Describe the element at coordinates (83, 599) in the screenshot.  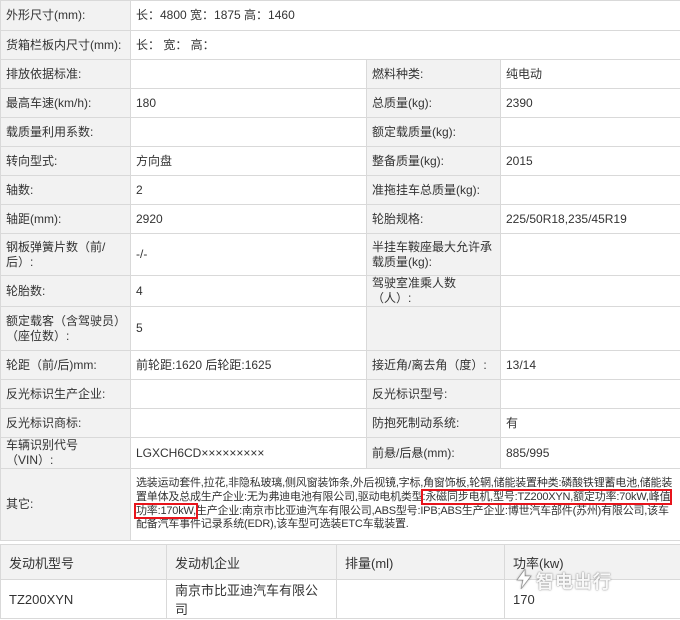
I see `engine-cell: TZ200XYN` at that location.